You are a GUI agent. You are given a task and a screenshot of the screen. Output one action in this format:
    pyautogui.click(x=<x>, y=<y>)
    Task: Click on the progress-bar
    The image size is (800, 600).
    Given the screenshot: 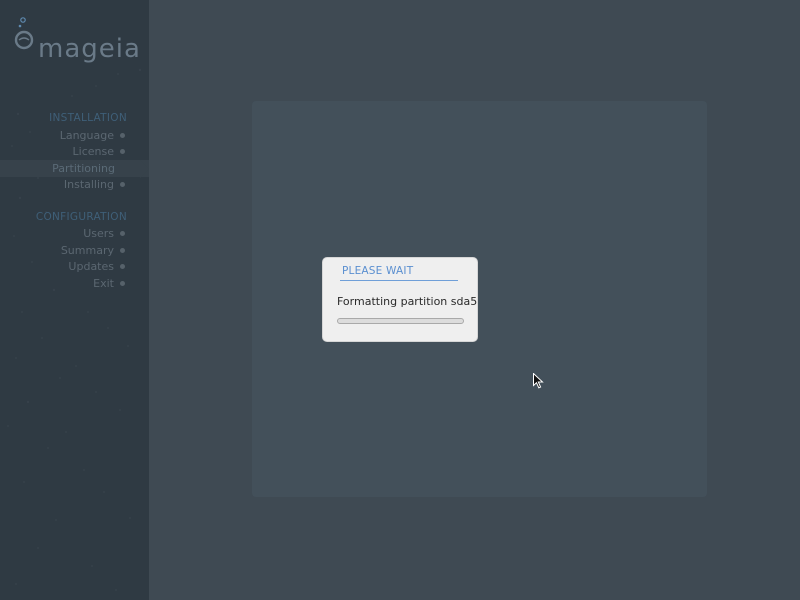 What is the action you would take?
    pyautogui.click(x=400, y=321)
    